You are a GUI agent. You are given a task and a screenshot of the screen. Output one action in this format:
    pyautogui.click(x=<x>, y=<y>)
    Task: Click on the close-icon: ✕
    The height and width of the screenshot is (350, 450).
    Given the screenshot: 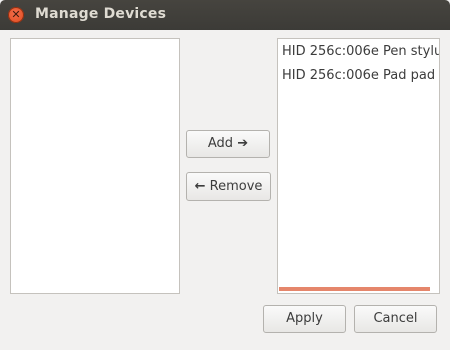 What is the action you would take?
    pyautogui.click(x=16, y=14)
    